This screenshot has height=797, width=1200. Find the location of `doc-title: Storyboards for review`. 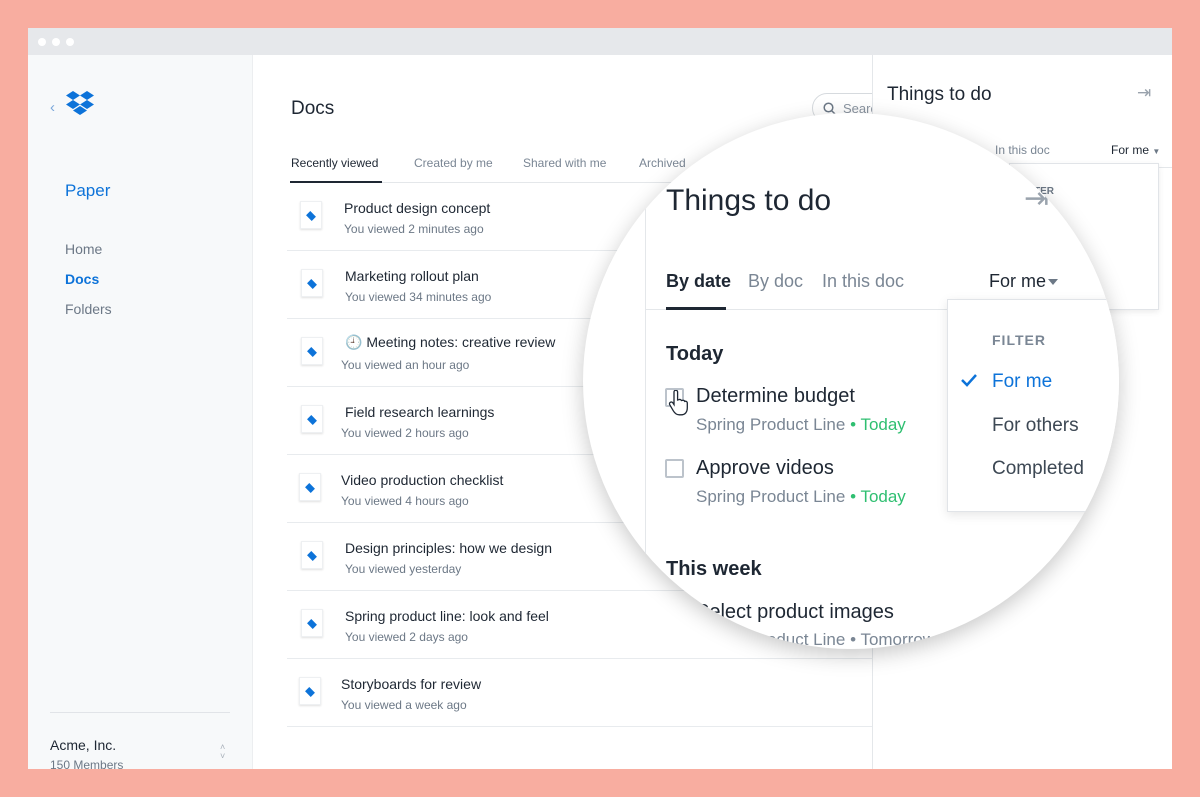

doc-title: Storyboards for review is located at coordinates (411, 684).